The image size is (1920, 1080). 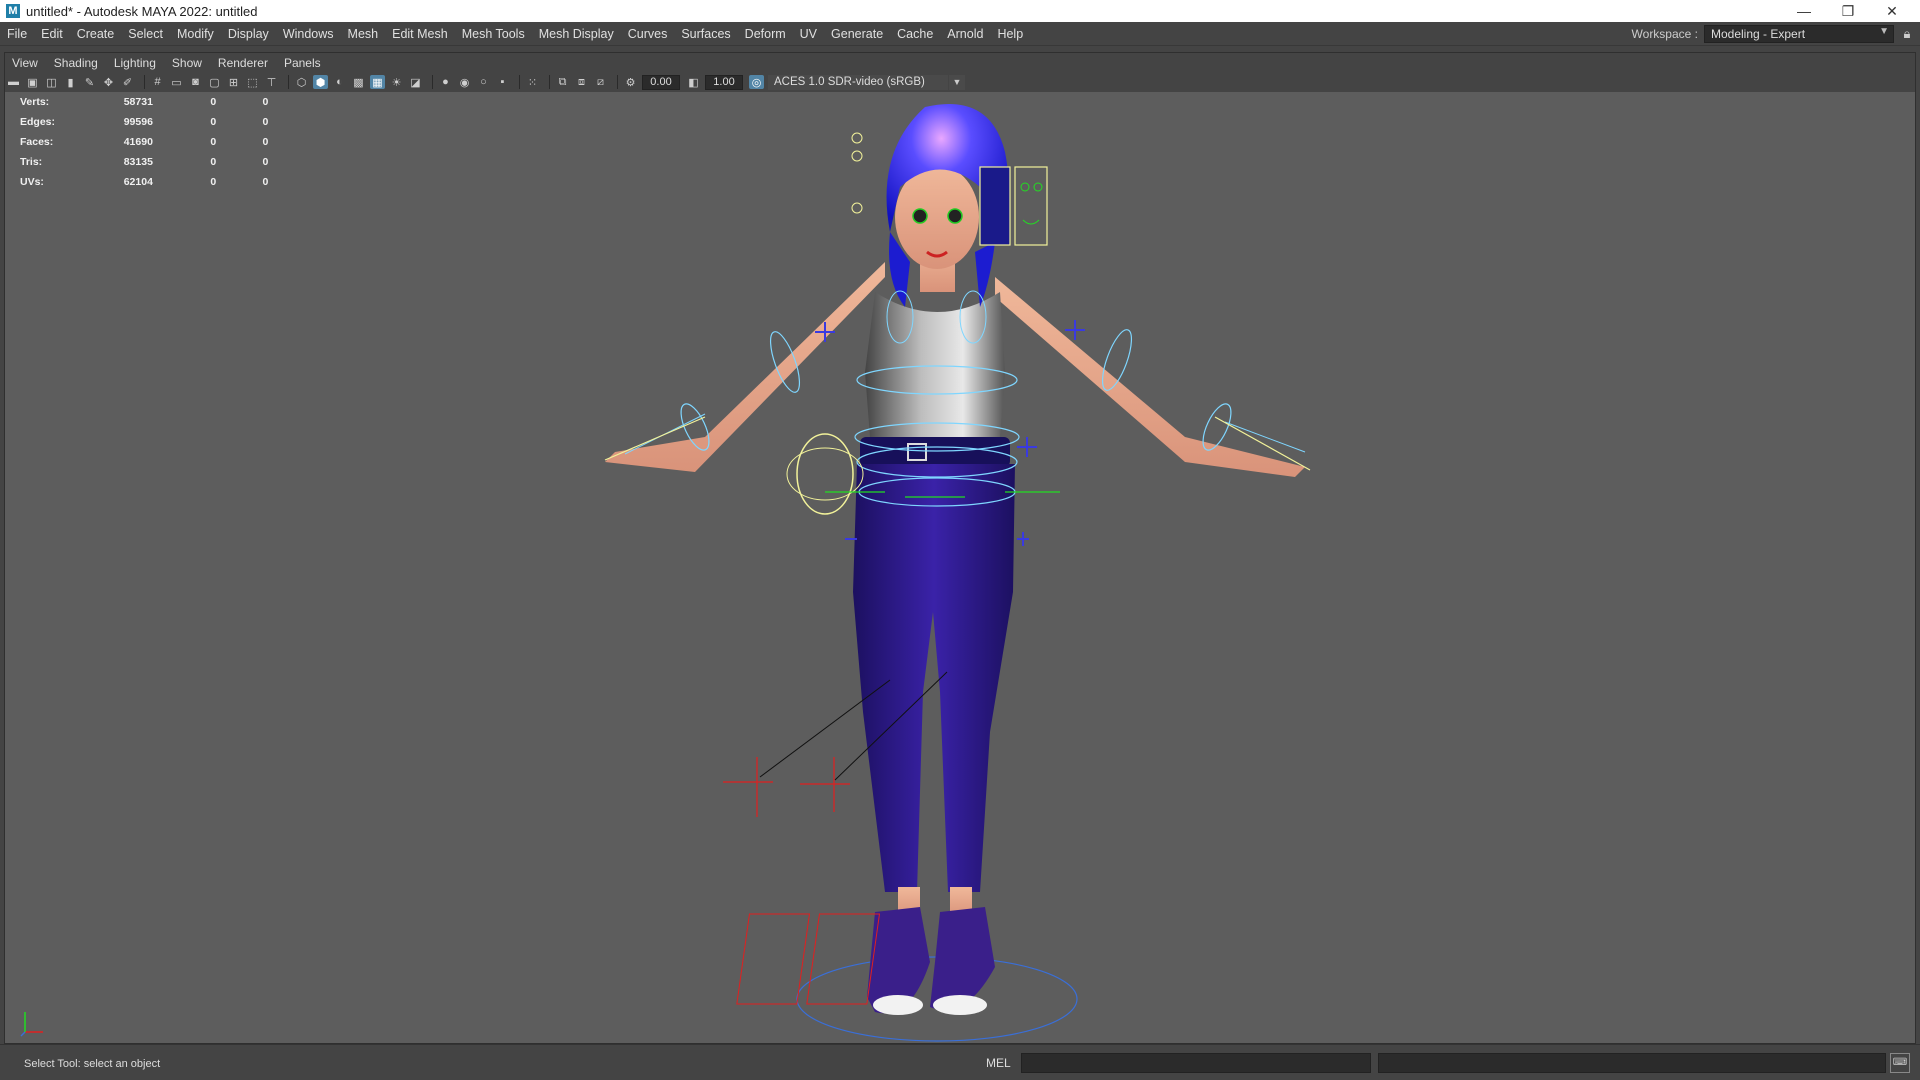 What do you see at coordinates (70, 82) in the screenshot?
I see `bookmark-icon: ▮` at bounding box center [70, 82].